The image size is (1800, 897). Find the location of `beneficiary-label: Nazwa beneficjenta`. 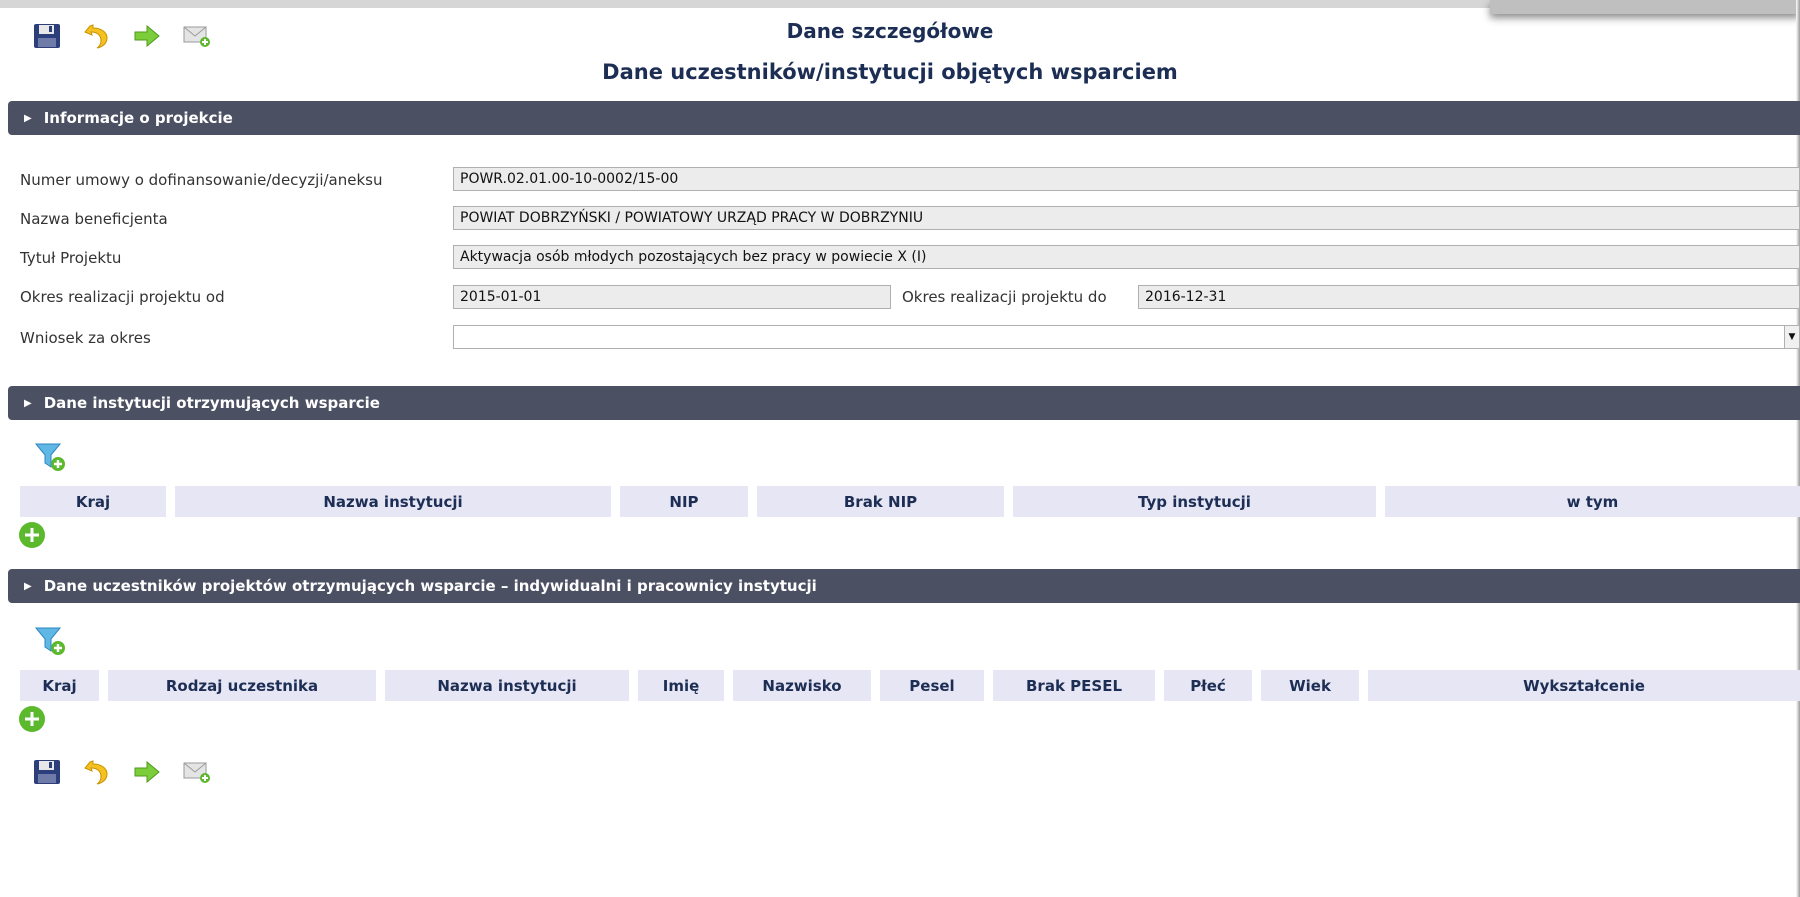

beneficiary-label: Nazwa beneficjenta is located at coordinates (94, 219).